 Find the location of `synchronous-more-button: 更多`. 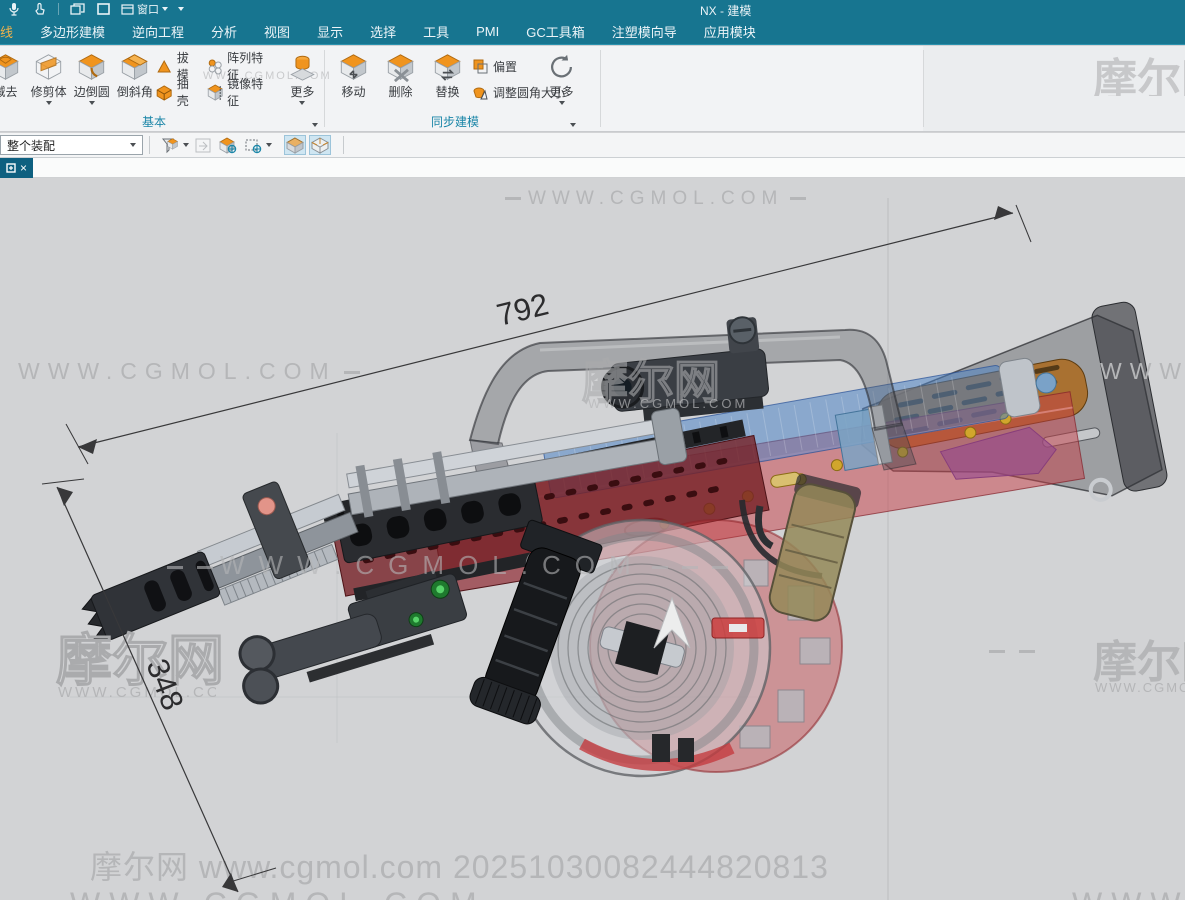

synchronous-more-button: 更多 is located at coordinates (561, 77).